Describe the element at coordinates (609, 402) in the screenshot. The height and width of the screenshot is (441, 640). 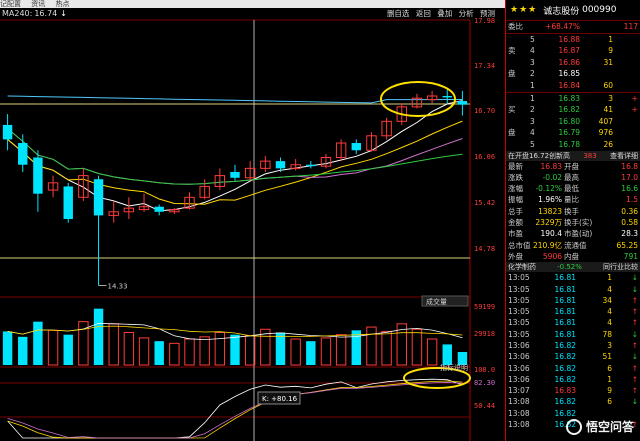
I see `tick-volume: 6` at that location.